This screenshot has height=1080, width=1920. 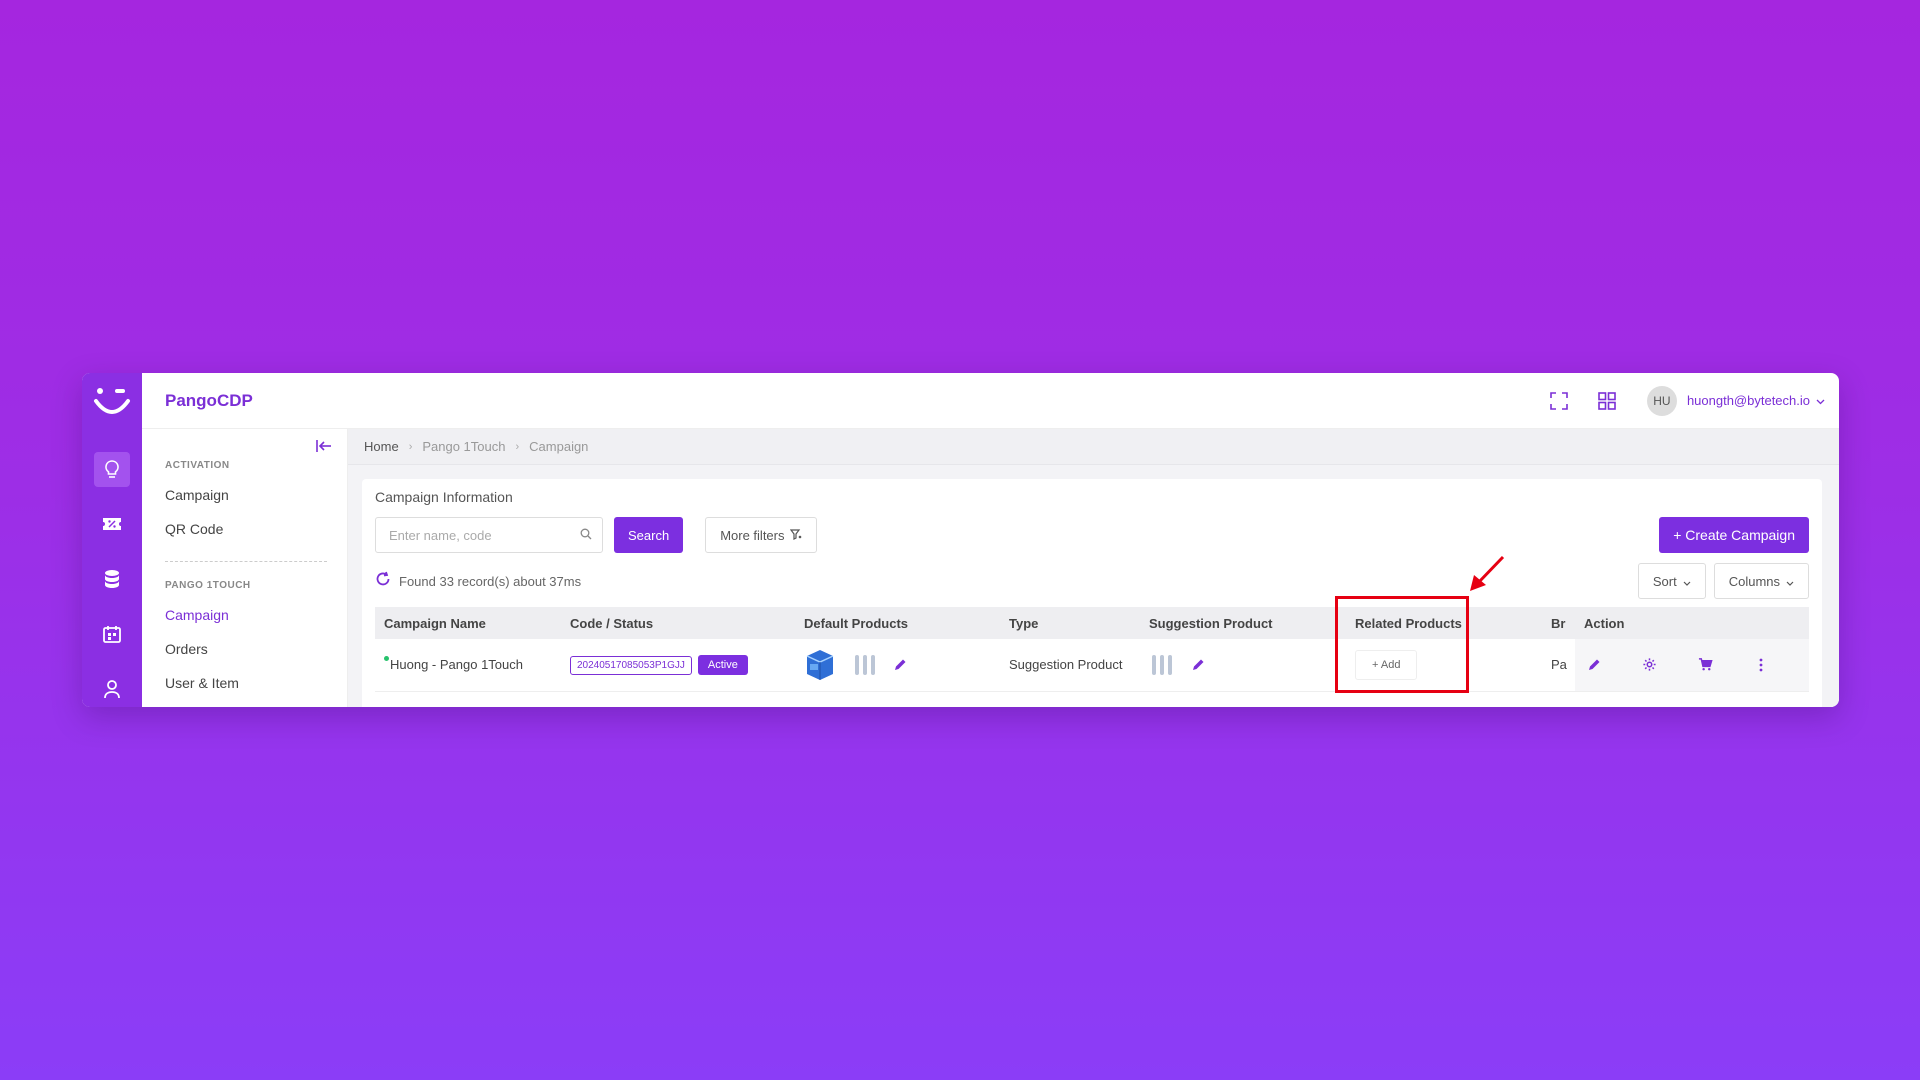 What do you see at coordinates (820, 665) in the screenshot?
I see `product-box-thumbnail-icon` at bounding box center [820, 665].